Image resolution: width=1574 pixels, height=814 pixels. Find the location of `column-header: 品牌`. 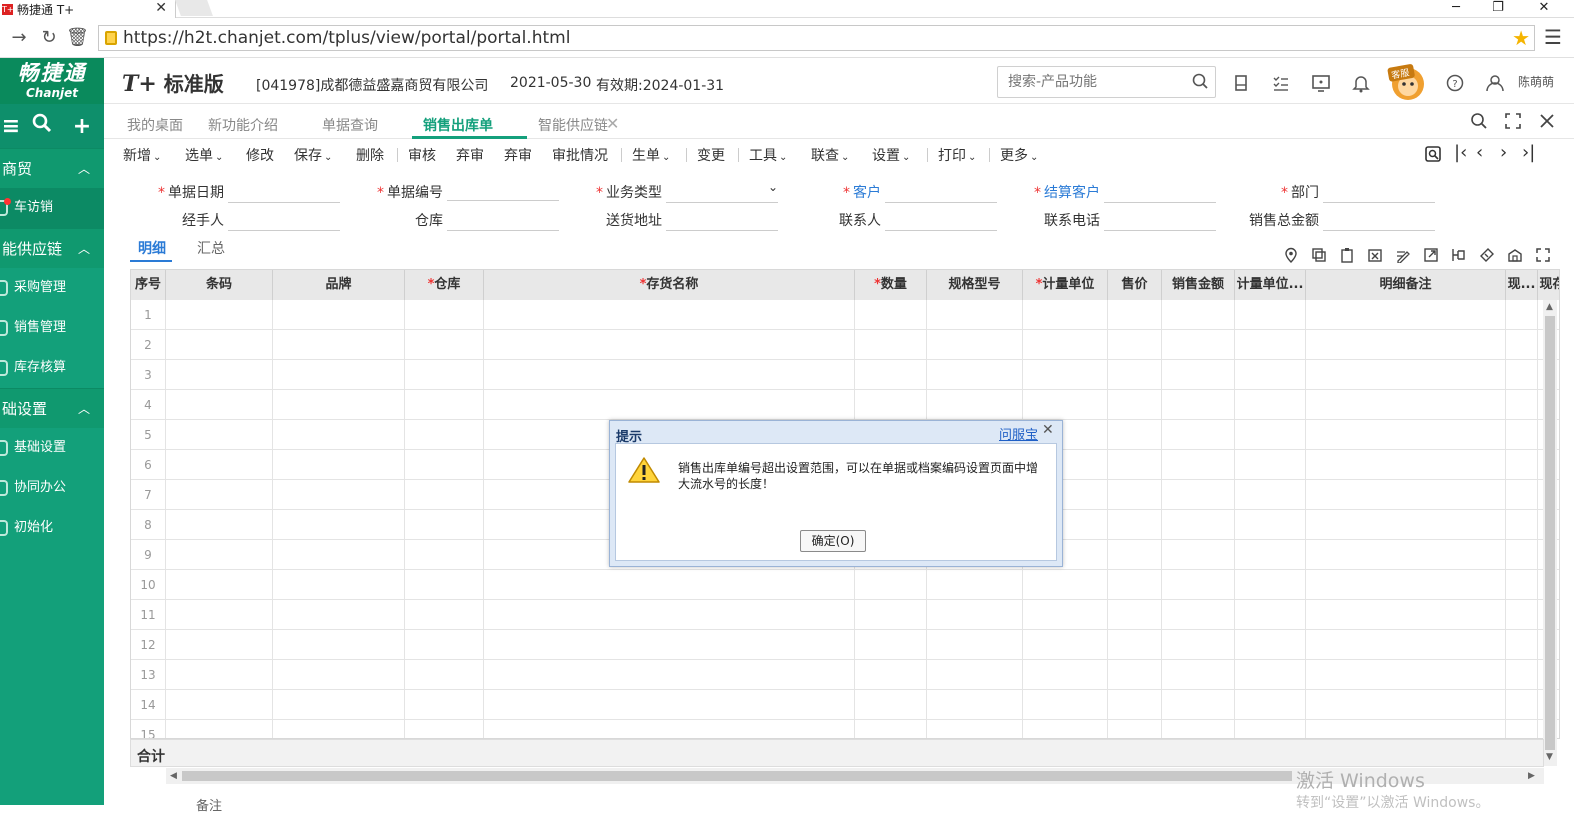

column-header: 品牌 is located at coordinates (339, 285).